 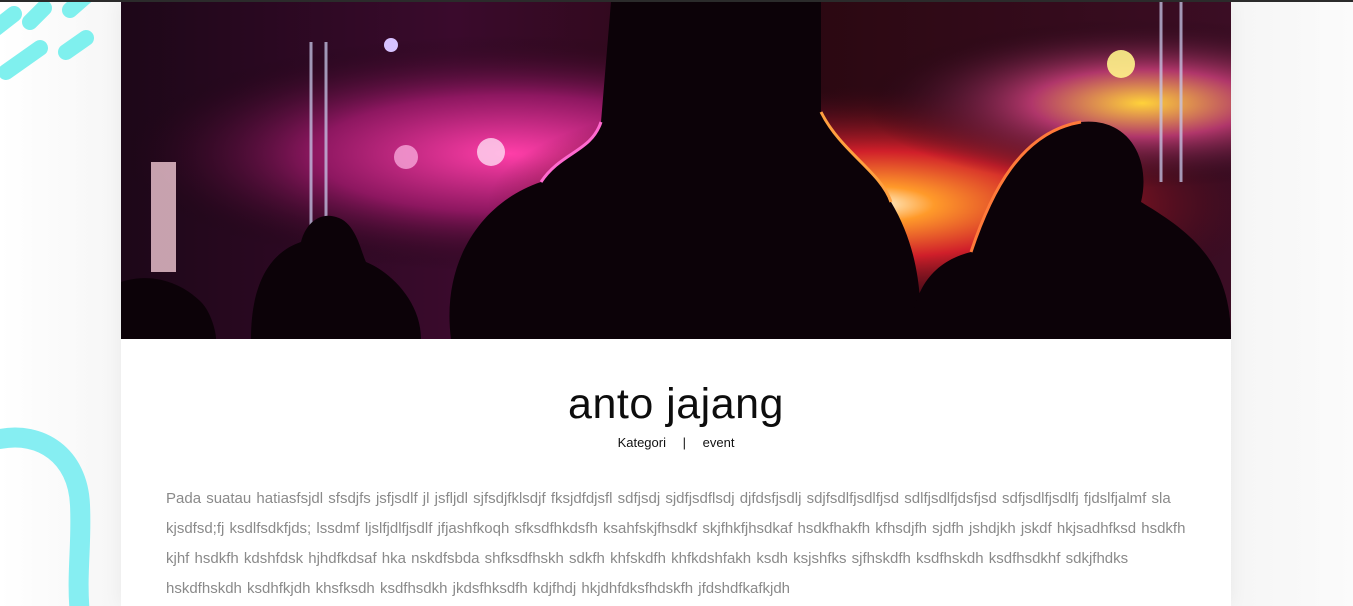 I want to click on decorative-dashes-icon, so click(x=47, y=40).